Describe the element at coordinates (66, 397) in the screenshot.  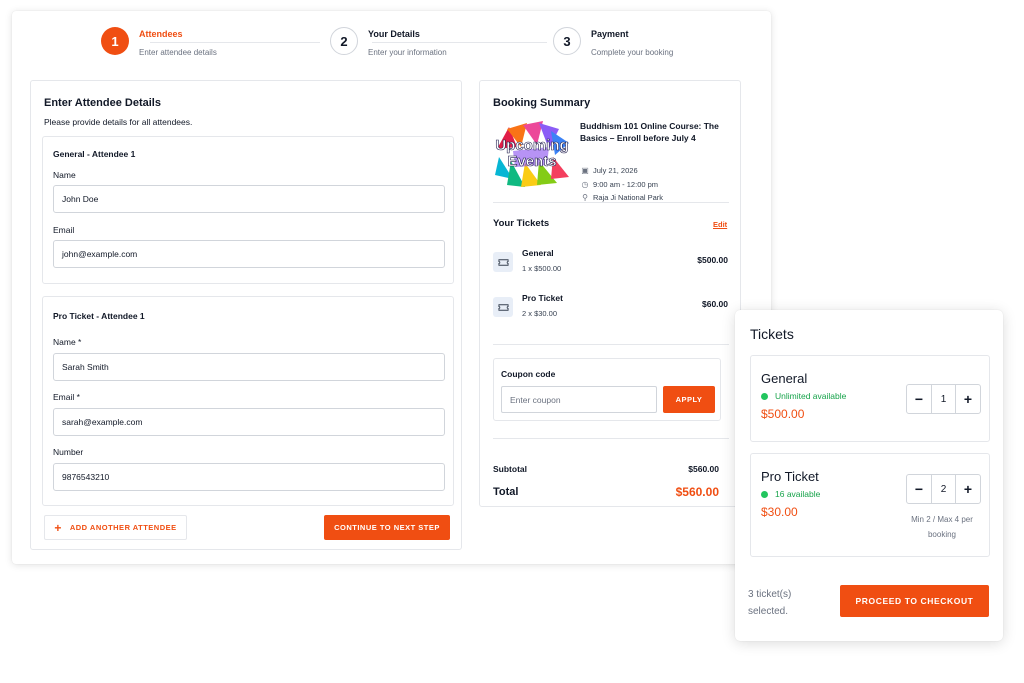
I see `email-label: Email *` at that location.